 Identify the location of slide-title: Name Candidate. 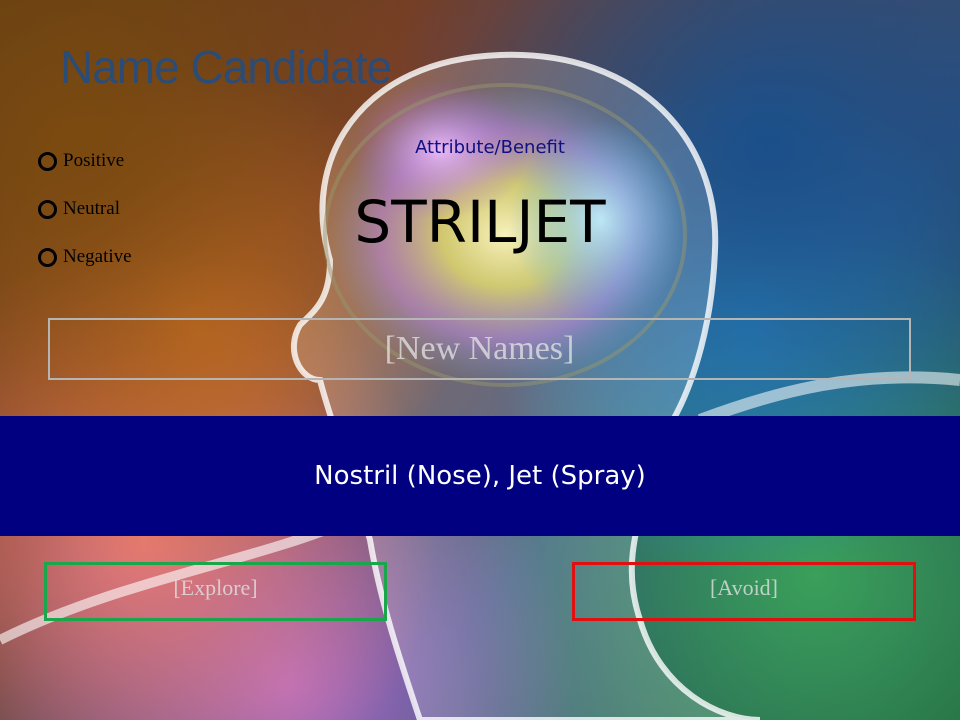
(226, 67).